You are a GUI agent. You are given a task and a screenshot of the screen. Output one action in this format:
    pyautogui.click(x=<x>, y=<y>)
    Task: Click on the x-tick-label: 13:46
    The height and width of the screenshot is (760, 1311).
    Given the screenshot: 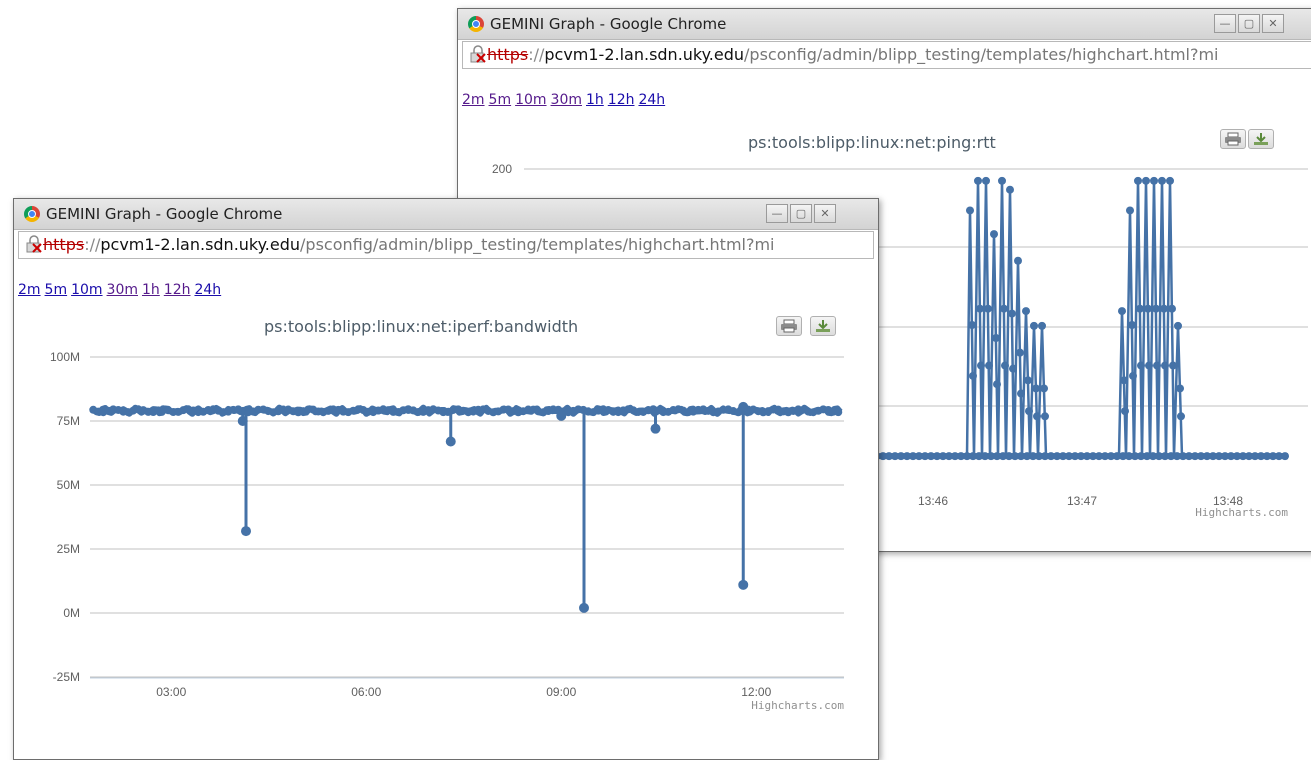 What is the action you would take?
    pyautogui.click(x=933, y=501)
    